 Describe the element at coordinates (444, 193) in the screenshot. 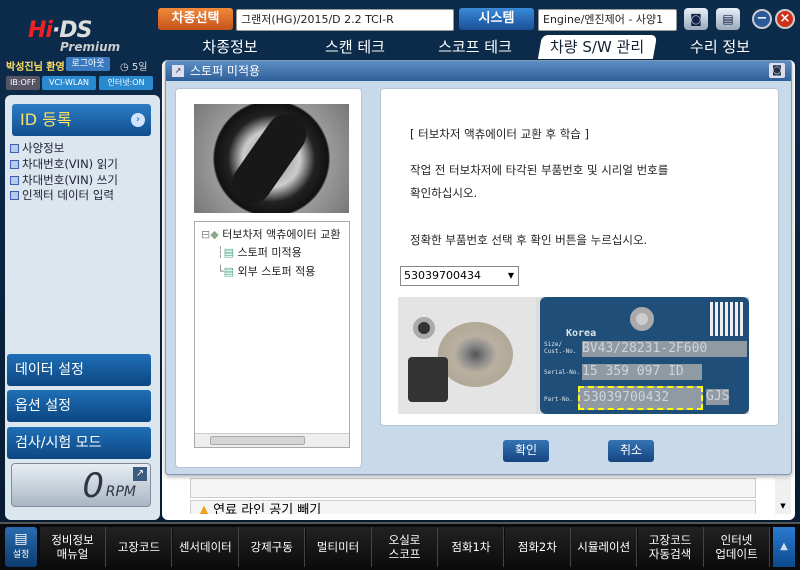

I see `instruction-line: 확인하십시오.` at that location.